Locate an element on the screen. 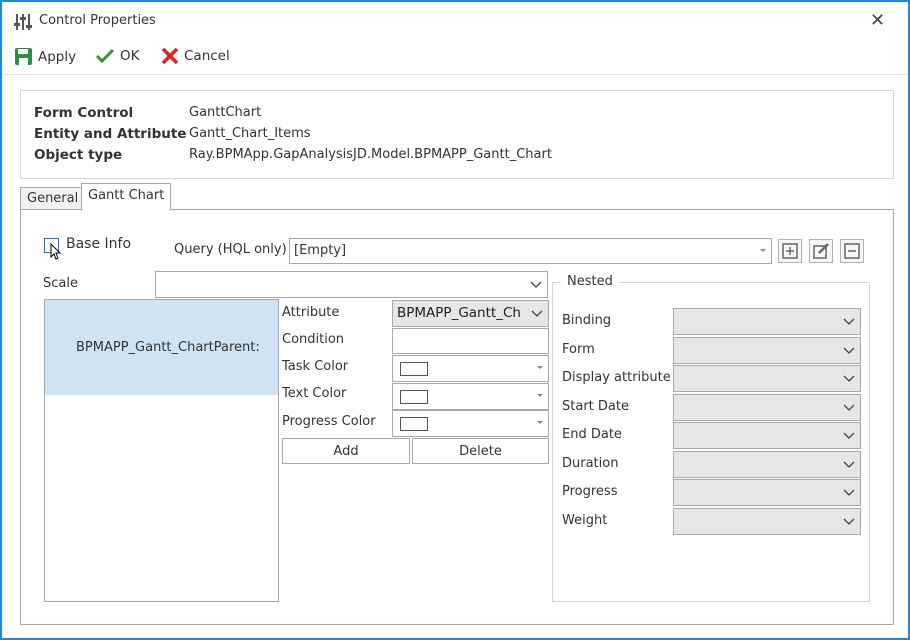 This screenshot has width=910, height=640. entity-attribute-value: Gantt_Chart_Items is located at coordinates (250, 133).